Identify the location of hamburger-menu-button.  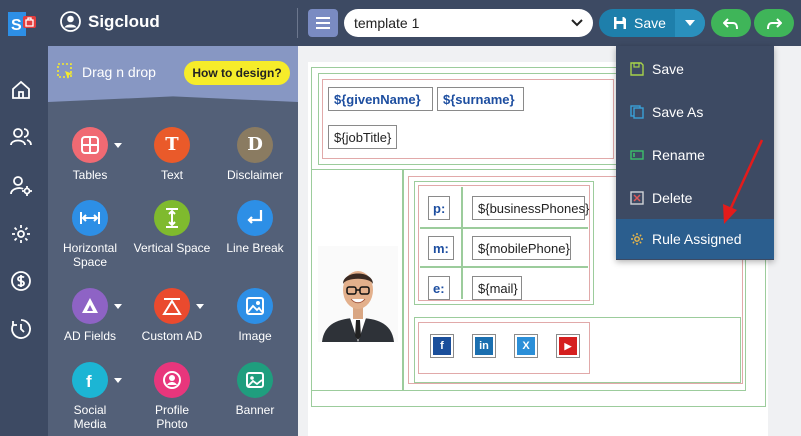
(323, 23).